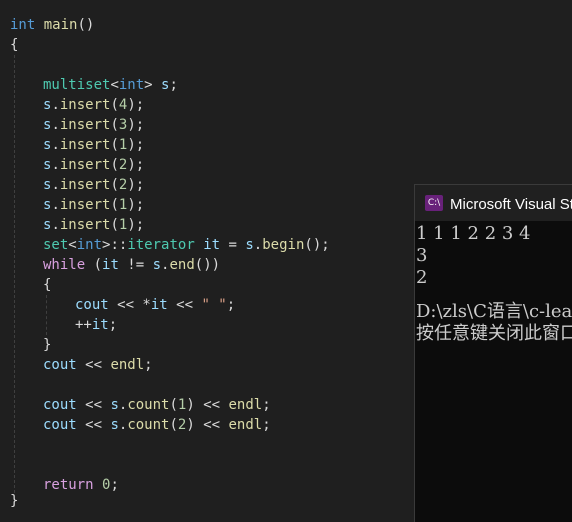 Image resolution: width=572 pixels, height=522 pixels. Describe the element at coordinates (93, 125) in the screenshot. I see `code-line: s.insert(3);` at that location.